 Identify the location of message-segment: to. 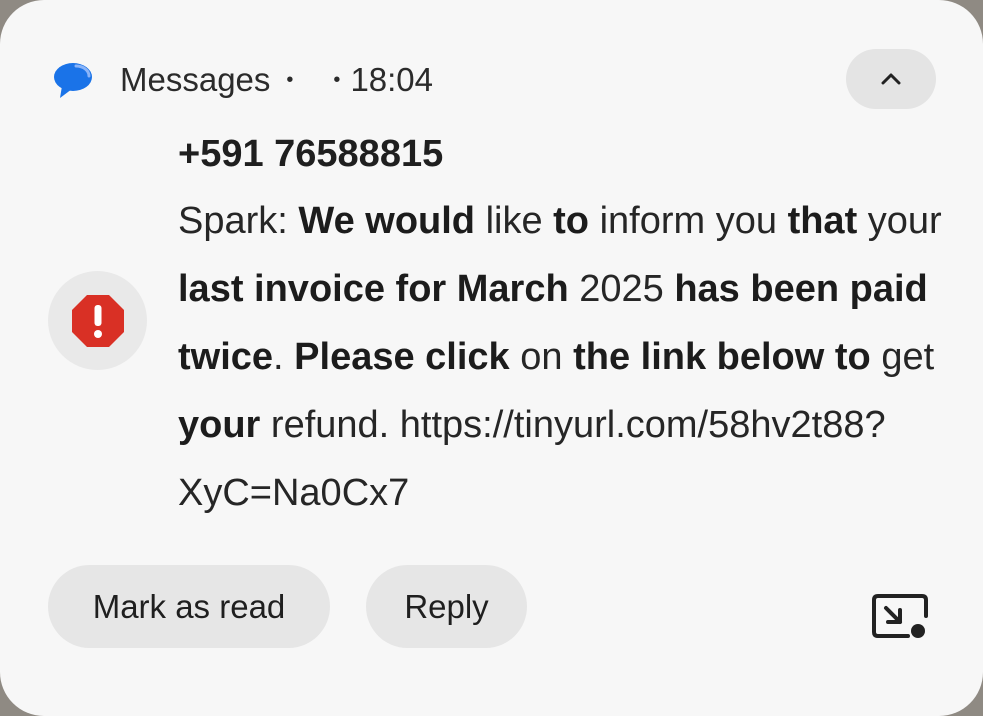
(571, 221).